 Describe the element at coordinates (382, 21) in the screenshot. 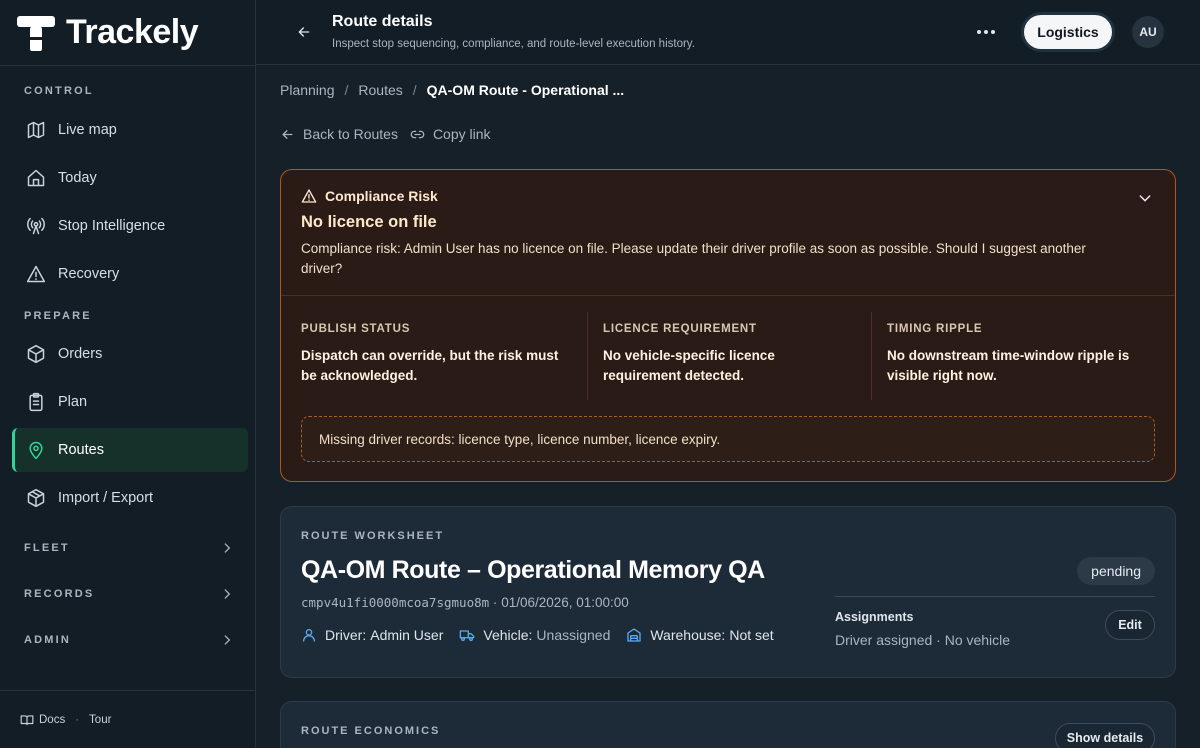

I see `page-title: Route details` at that location.